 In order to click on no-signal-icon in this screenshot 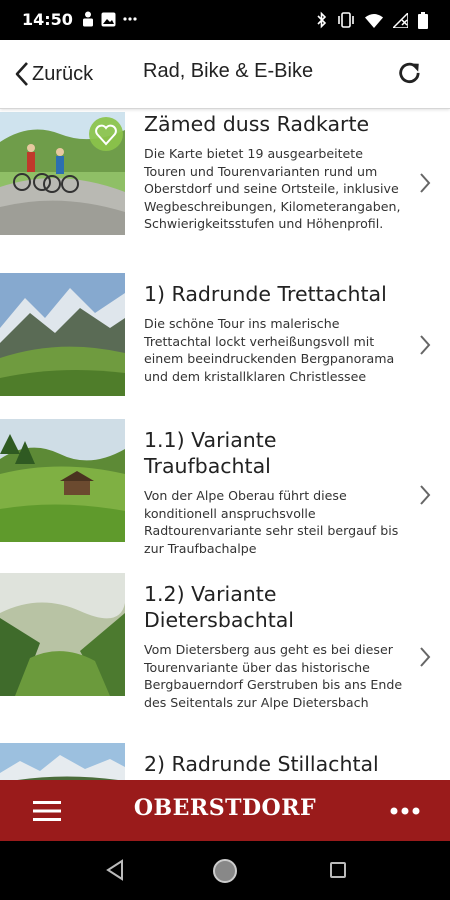, I will do `click(400, 20)`.